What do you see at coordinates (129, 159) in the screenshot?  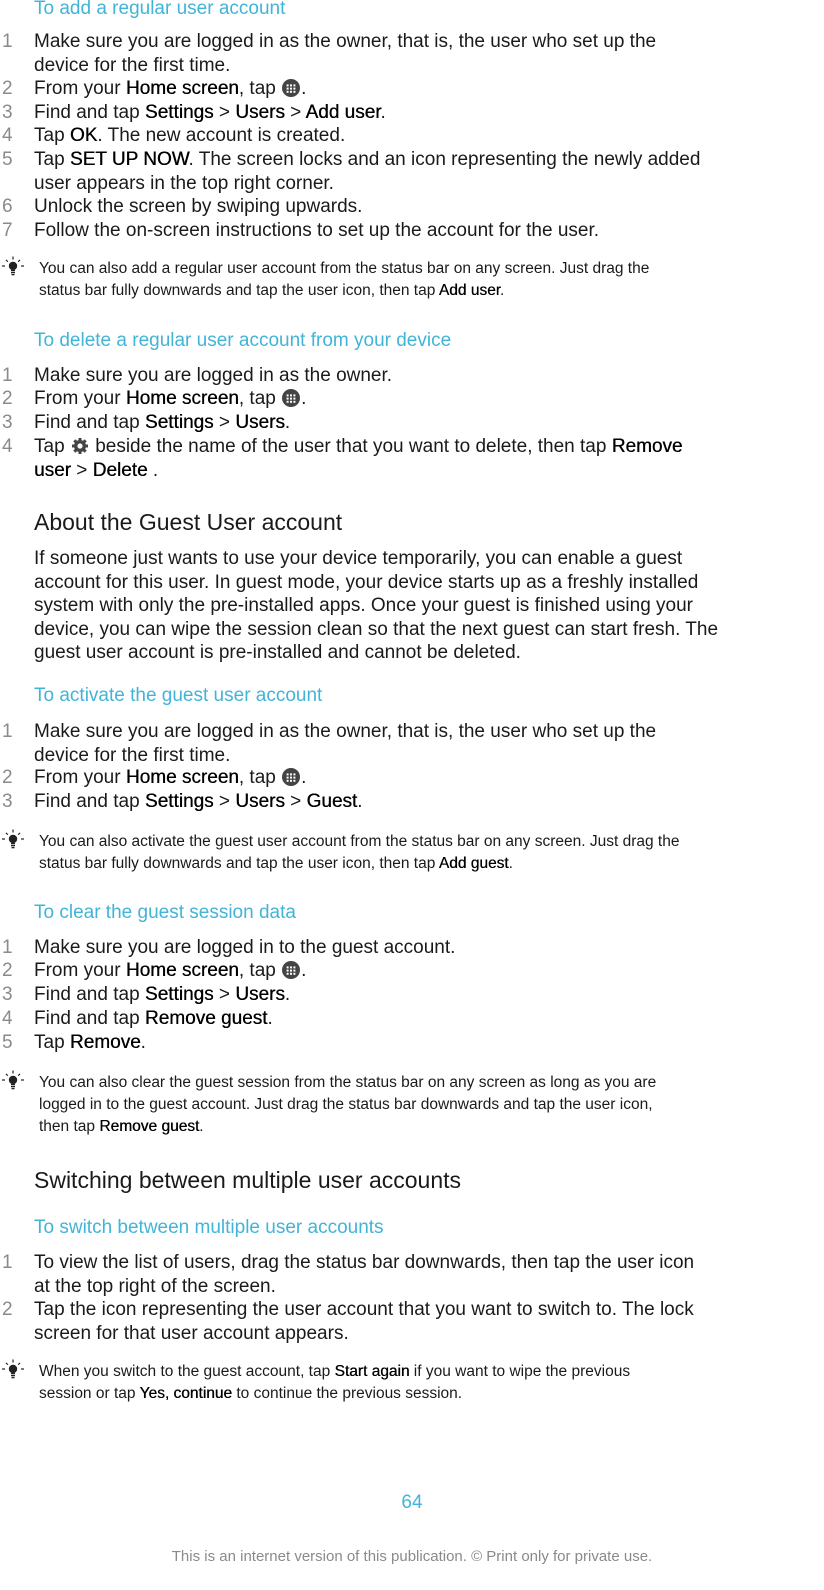 I see `ui-term-set-up-now: SET UP NOW` at bounding box center [129, 159].